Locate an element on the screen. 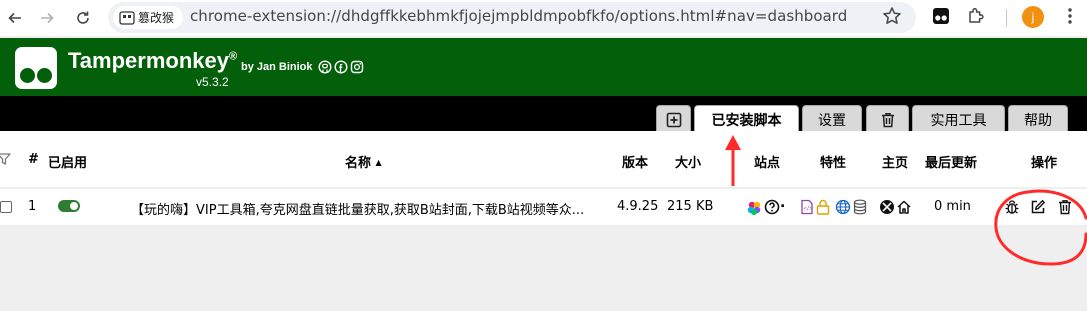 The image size is (1087, 311). tab-settings-label: 设置 is located at coordinates (832, 120).